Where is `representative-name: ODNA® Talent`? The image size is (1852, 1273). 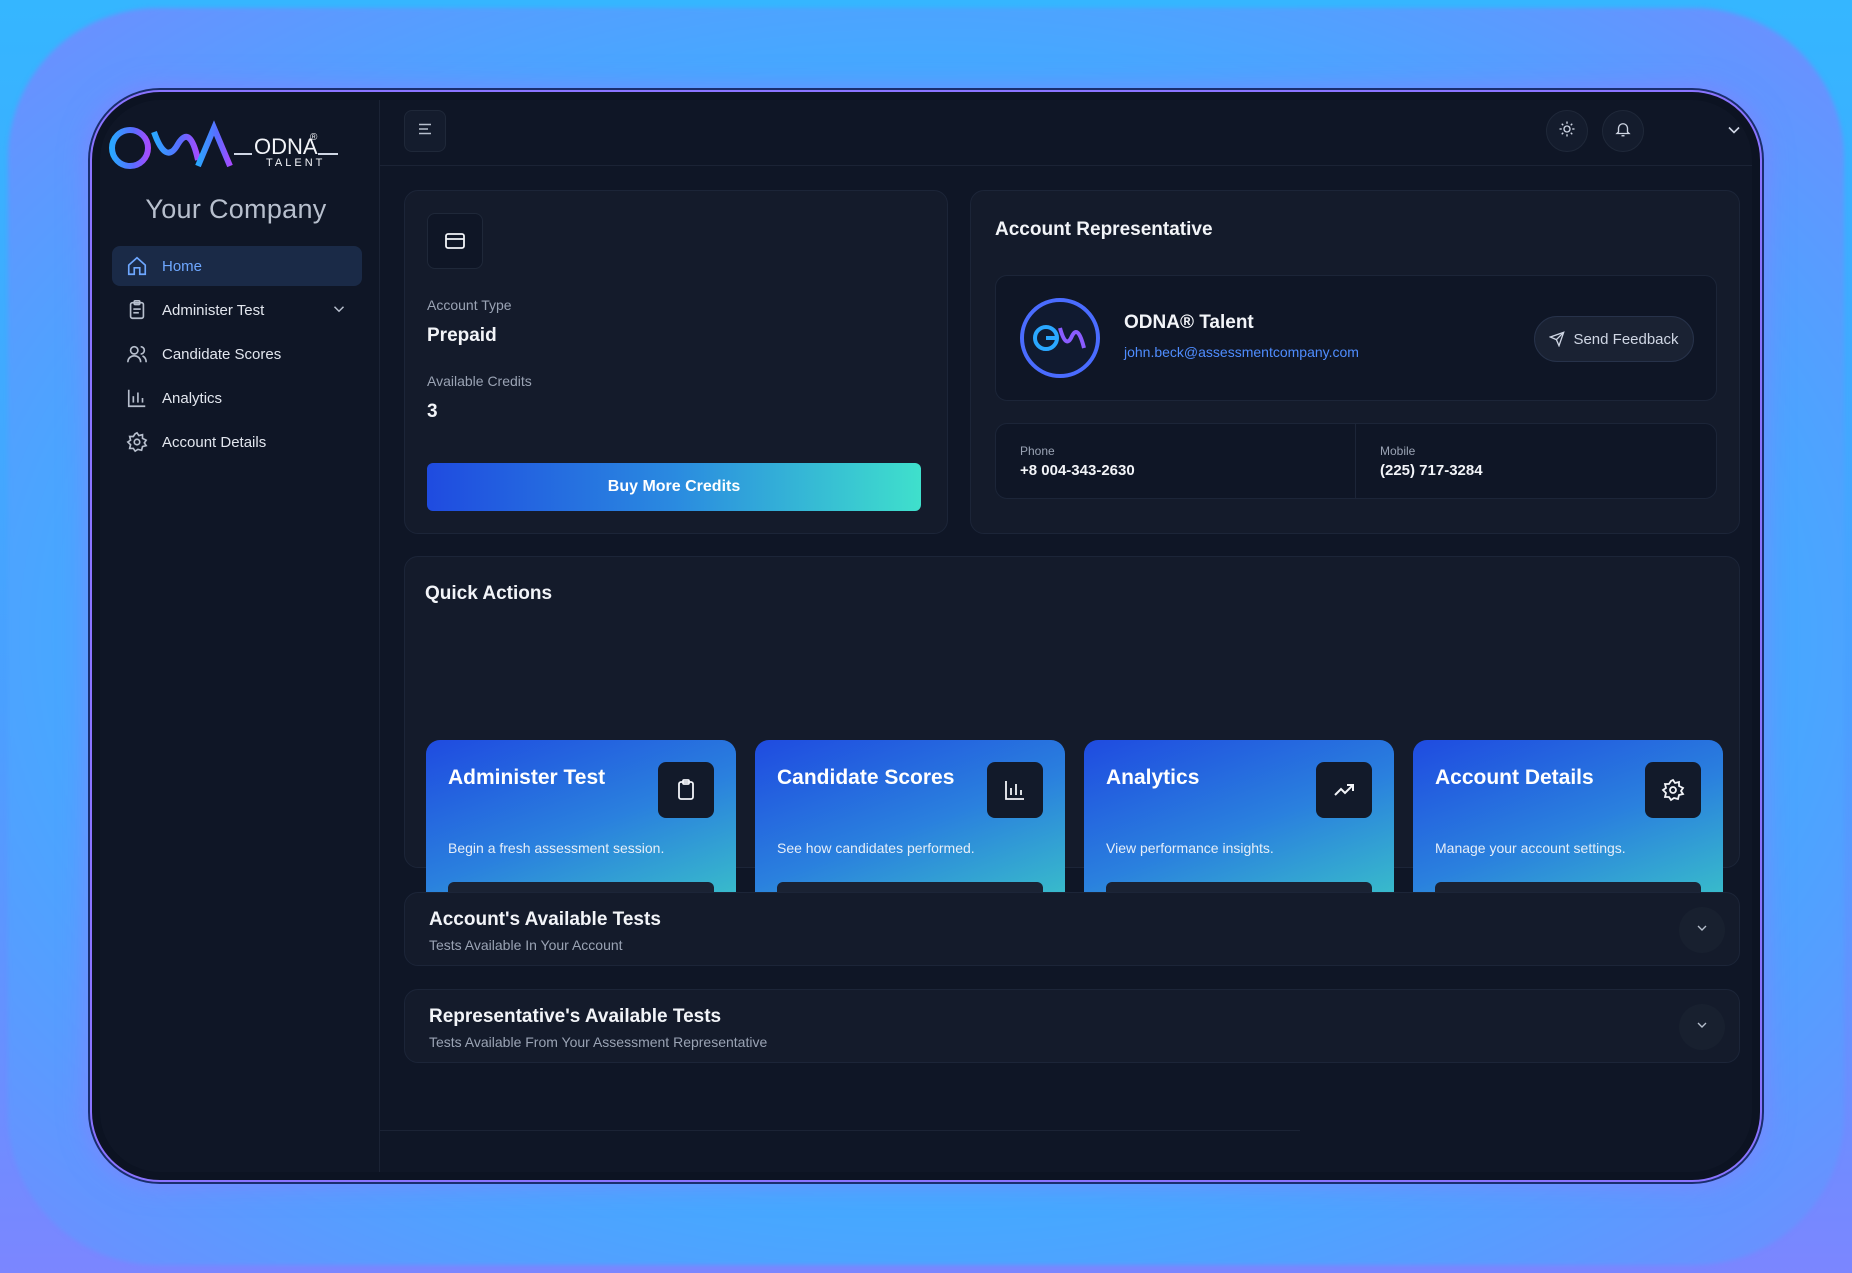 representative-name: ODNA® Talent is located at coordinates (1189, 322).